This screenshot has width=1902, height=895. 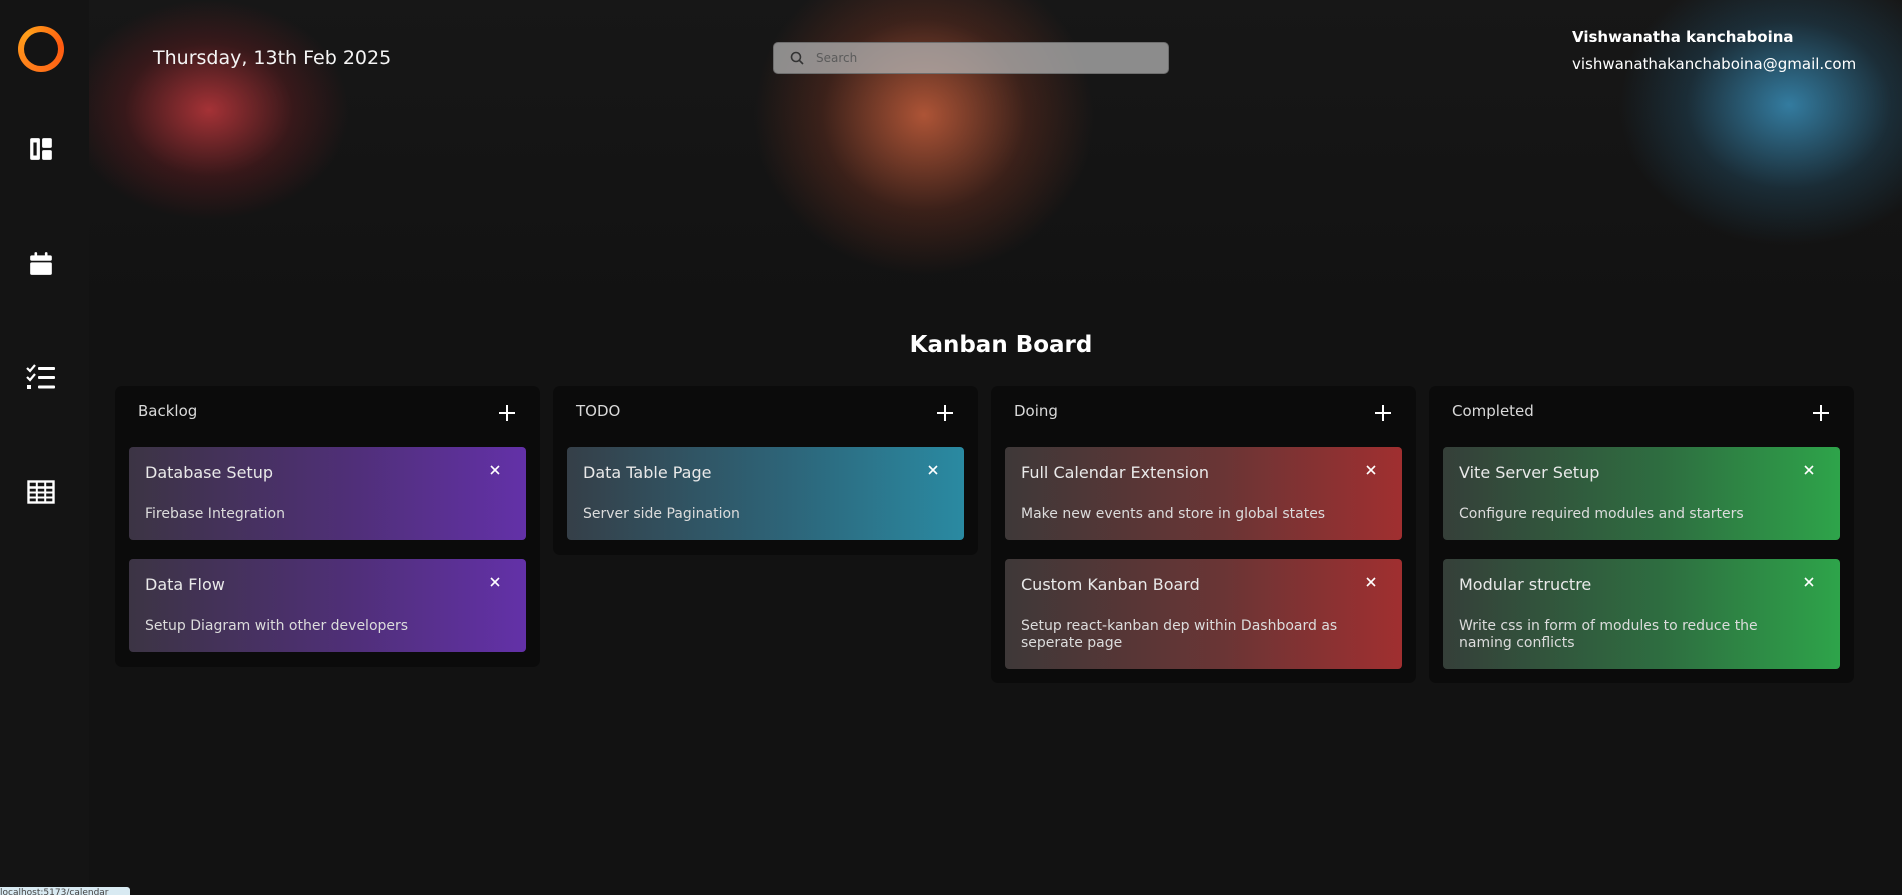 What do you see at coordinates (209, 472) in the screenshot?
I see `card-title: Database Setup` at bounding box center [209, 472].